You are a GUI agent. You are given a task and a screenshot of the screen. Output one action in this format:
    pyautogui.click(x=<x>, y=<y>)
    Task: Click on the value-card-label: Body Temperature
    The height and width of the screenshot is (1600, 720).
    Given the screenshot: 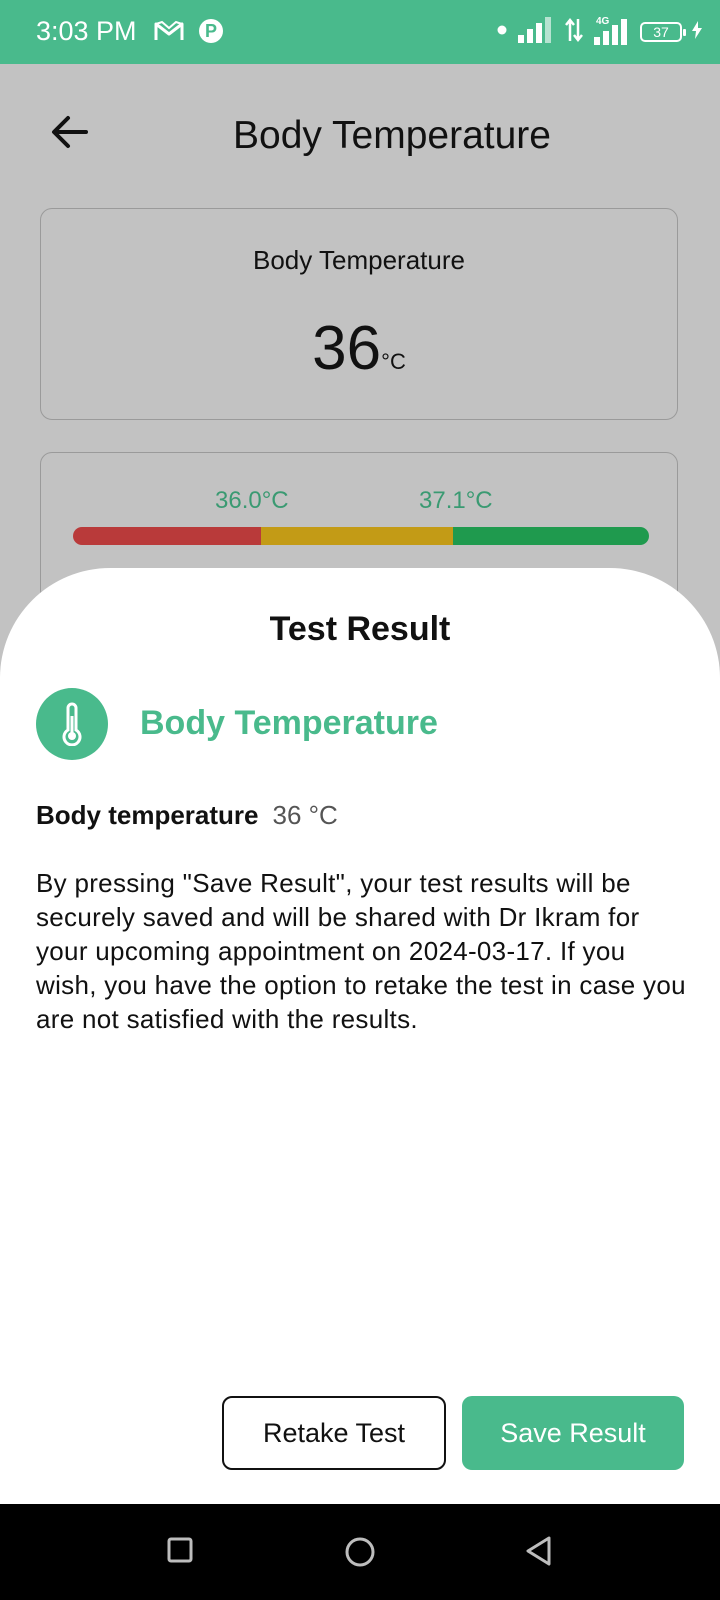 What is the action you would take?
    pyautogui.click(x=359, y=260)
    